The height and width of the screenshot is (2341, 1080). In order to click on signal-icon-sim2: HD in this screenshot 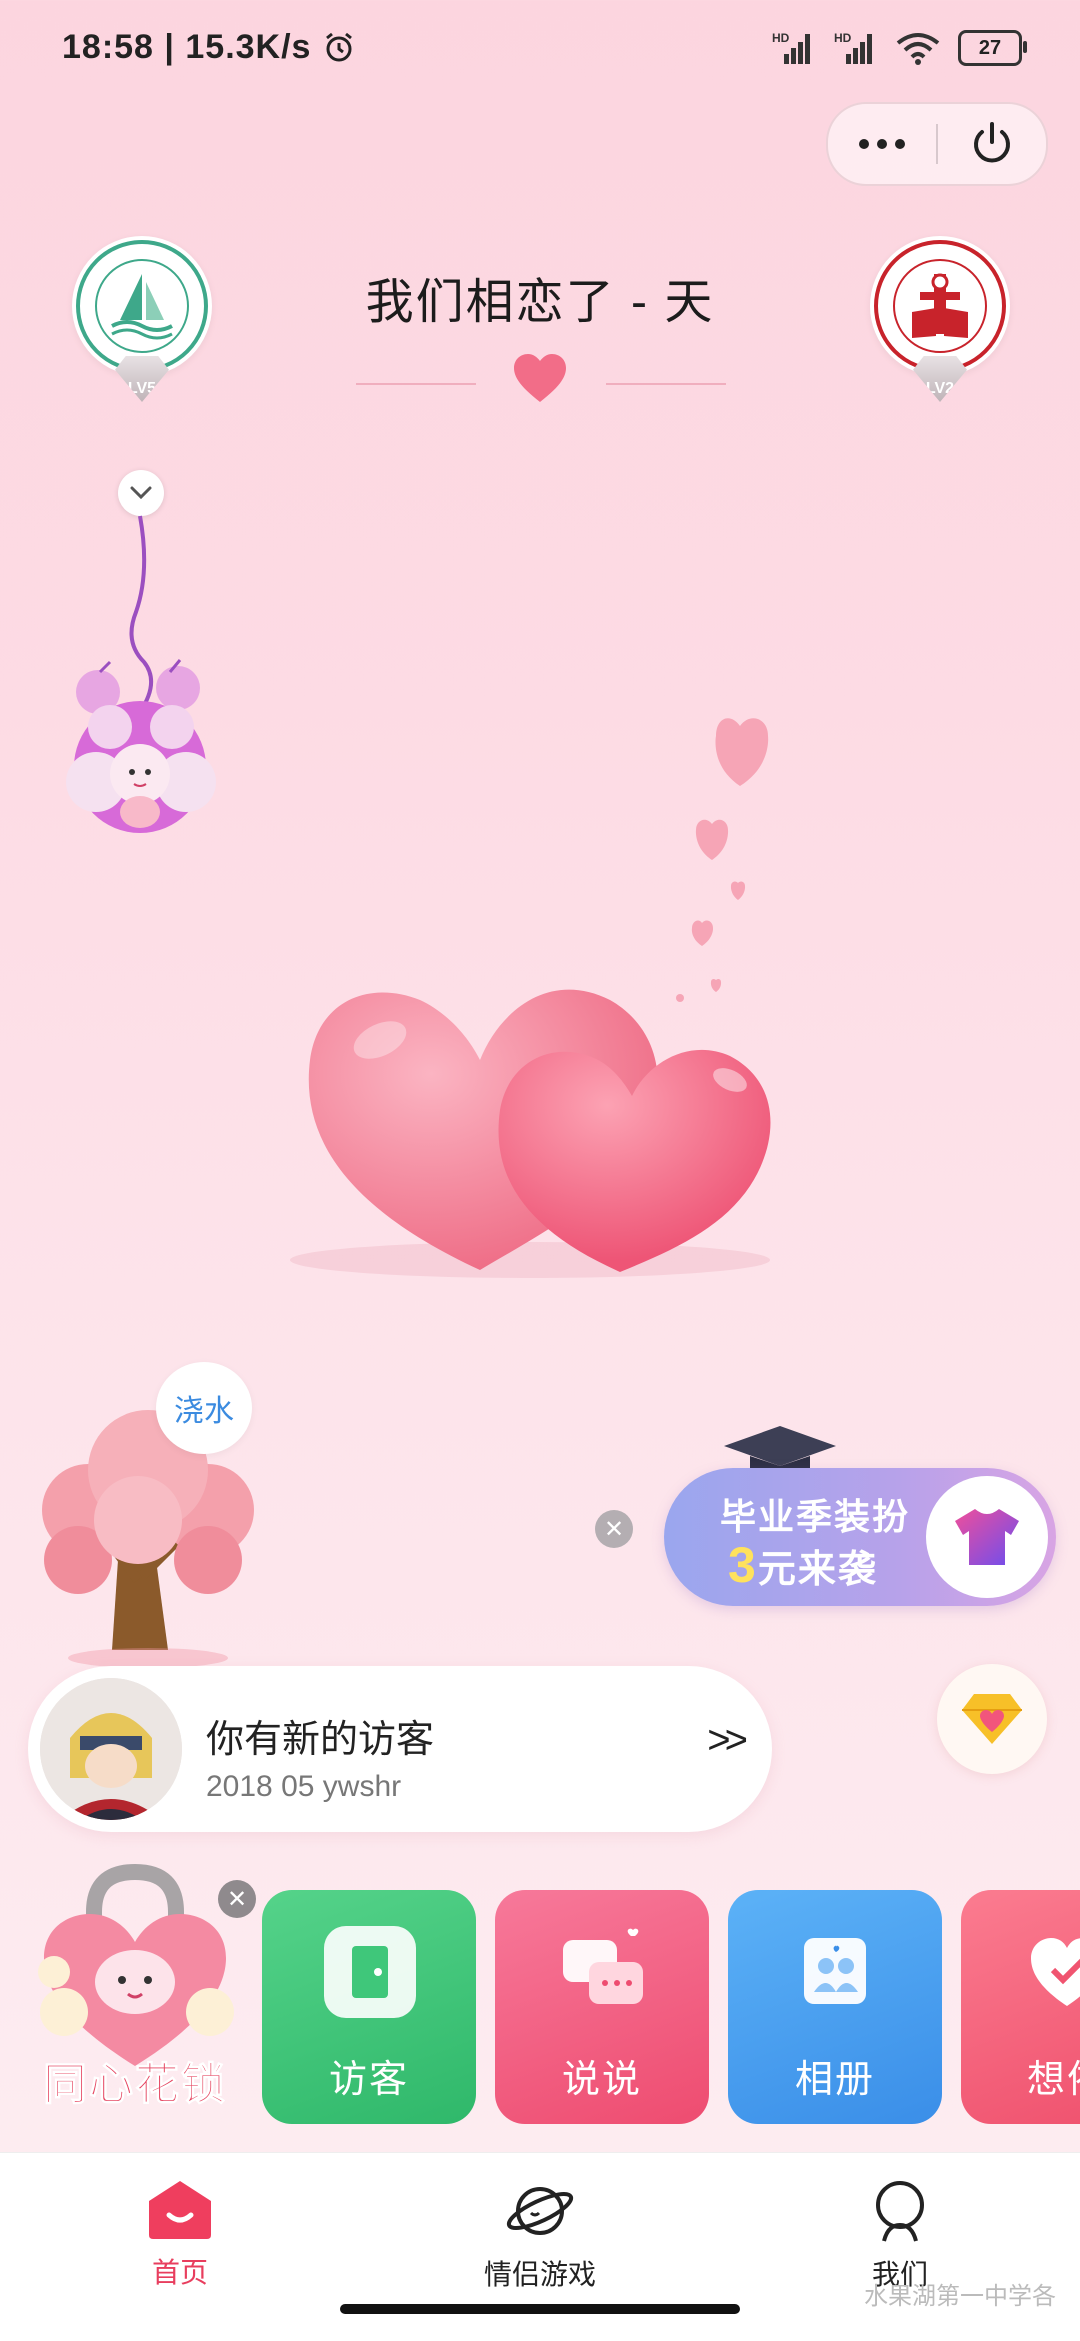, I will do `click(853, 47)`.